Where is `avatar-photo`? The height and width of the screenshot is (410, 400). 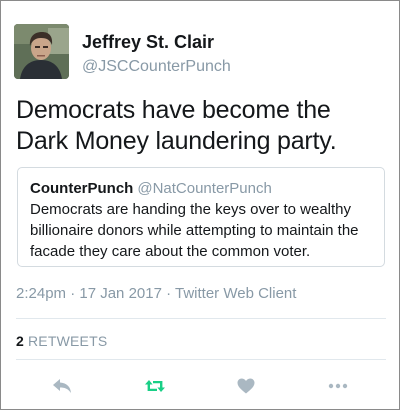
avatar-photo is located at coordinates (41, 51).